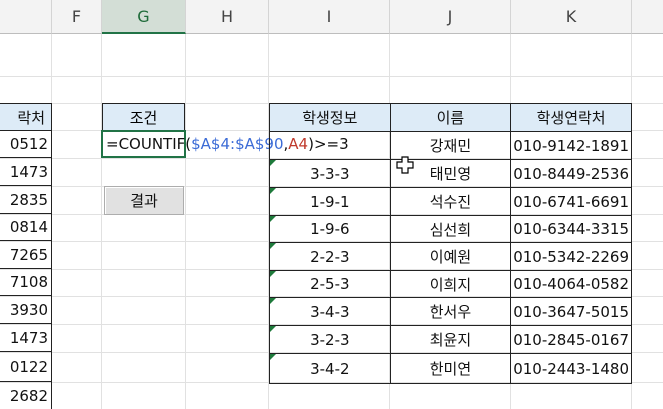  Describe the element at coordinates (26, 227) in the screenshot. I see `contact-cell: 0814` at that location.